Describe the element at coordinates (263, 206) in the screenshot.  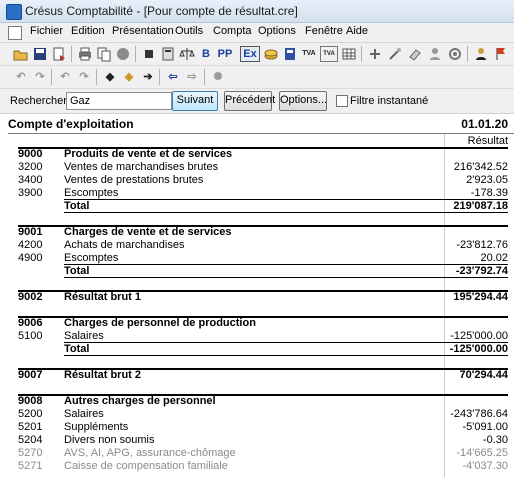
I see `total-row: Total 219'087.18` at that location.